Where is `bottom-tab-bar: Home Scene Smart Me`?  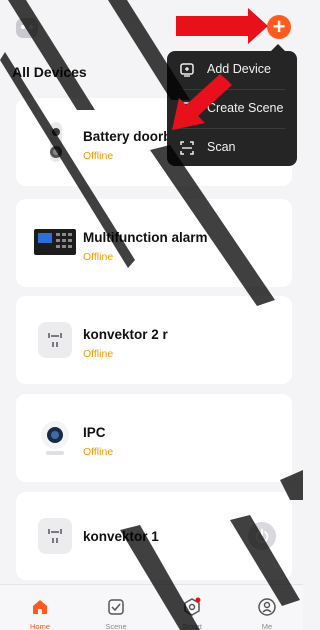
bottom-tab-bar: Home Scene Smart Me is located at coordinates (151, 607).